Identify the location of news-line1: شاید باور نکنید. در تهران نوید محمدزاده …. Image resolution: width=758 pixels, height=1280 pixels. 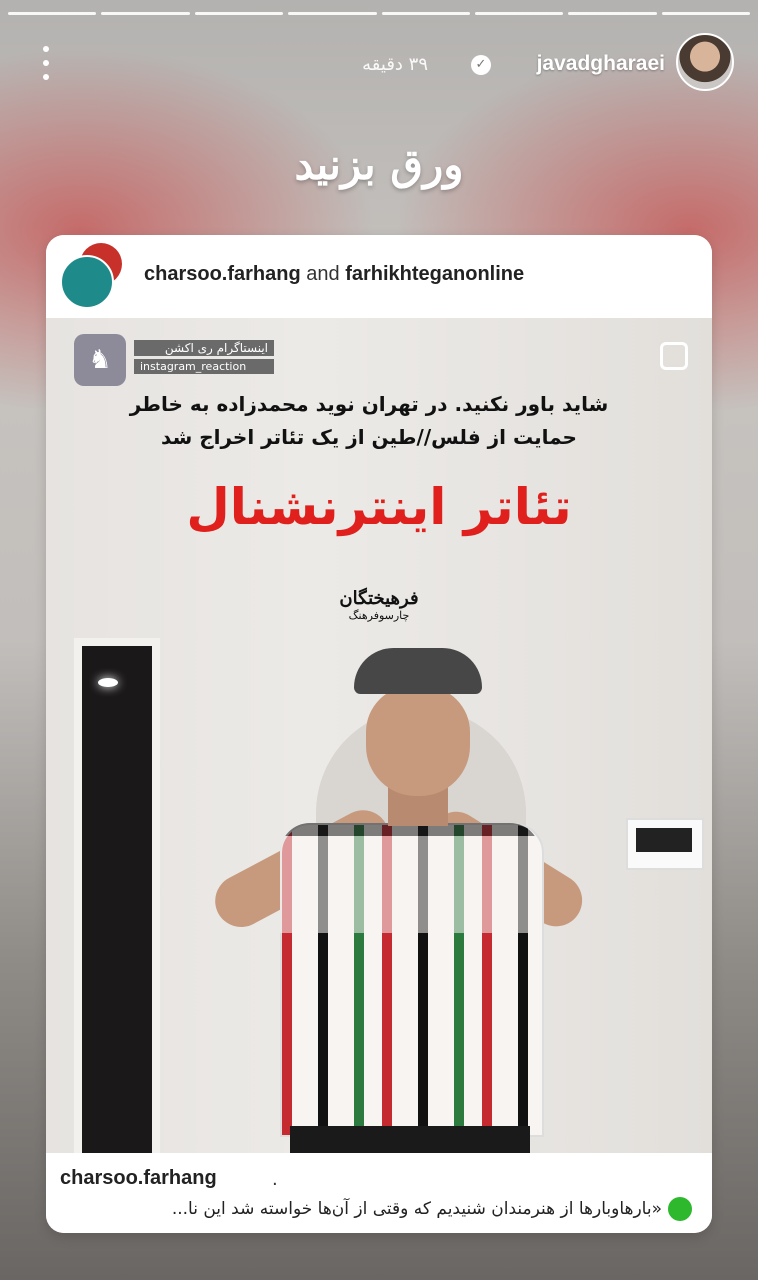
(369, 404).